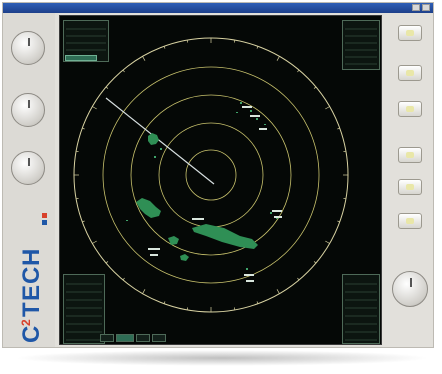  I want to click on strip-button-active, so click(125, 338).